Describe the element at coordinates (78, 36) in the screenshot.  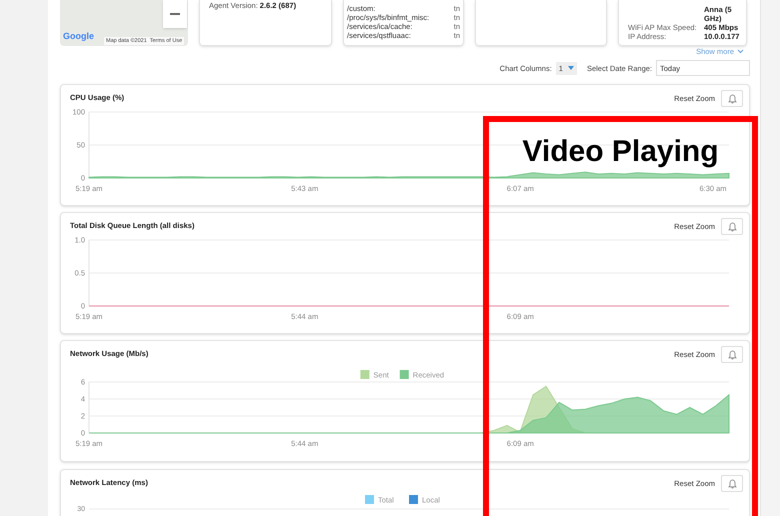
I see `map-logo: Google` at that location.